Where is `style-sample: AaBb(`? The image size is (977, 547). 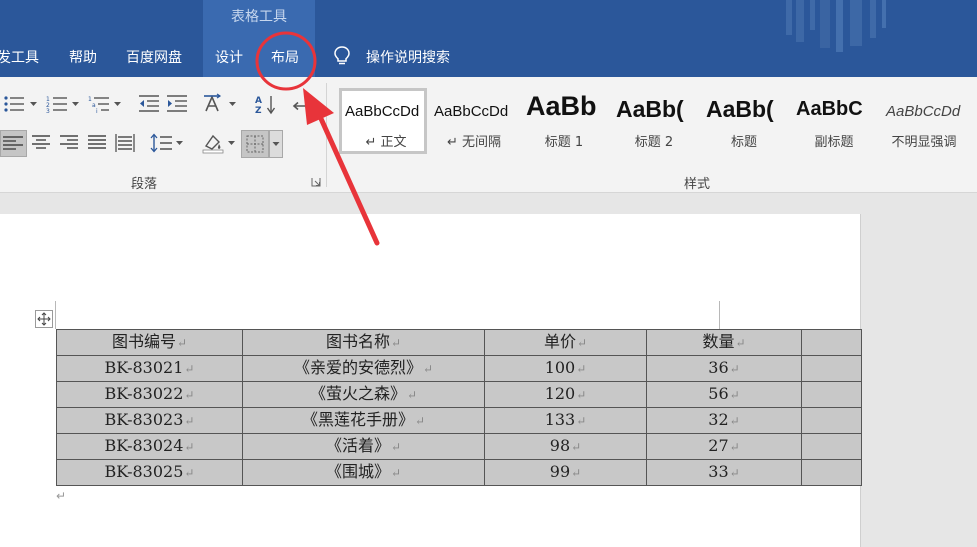 style-sample: AaBb( is located at coordinates (740, 109).